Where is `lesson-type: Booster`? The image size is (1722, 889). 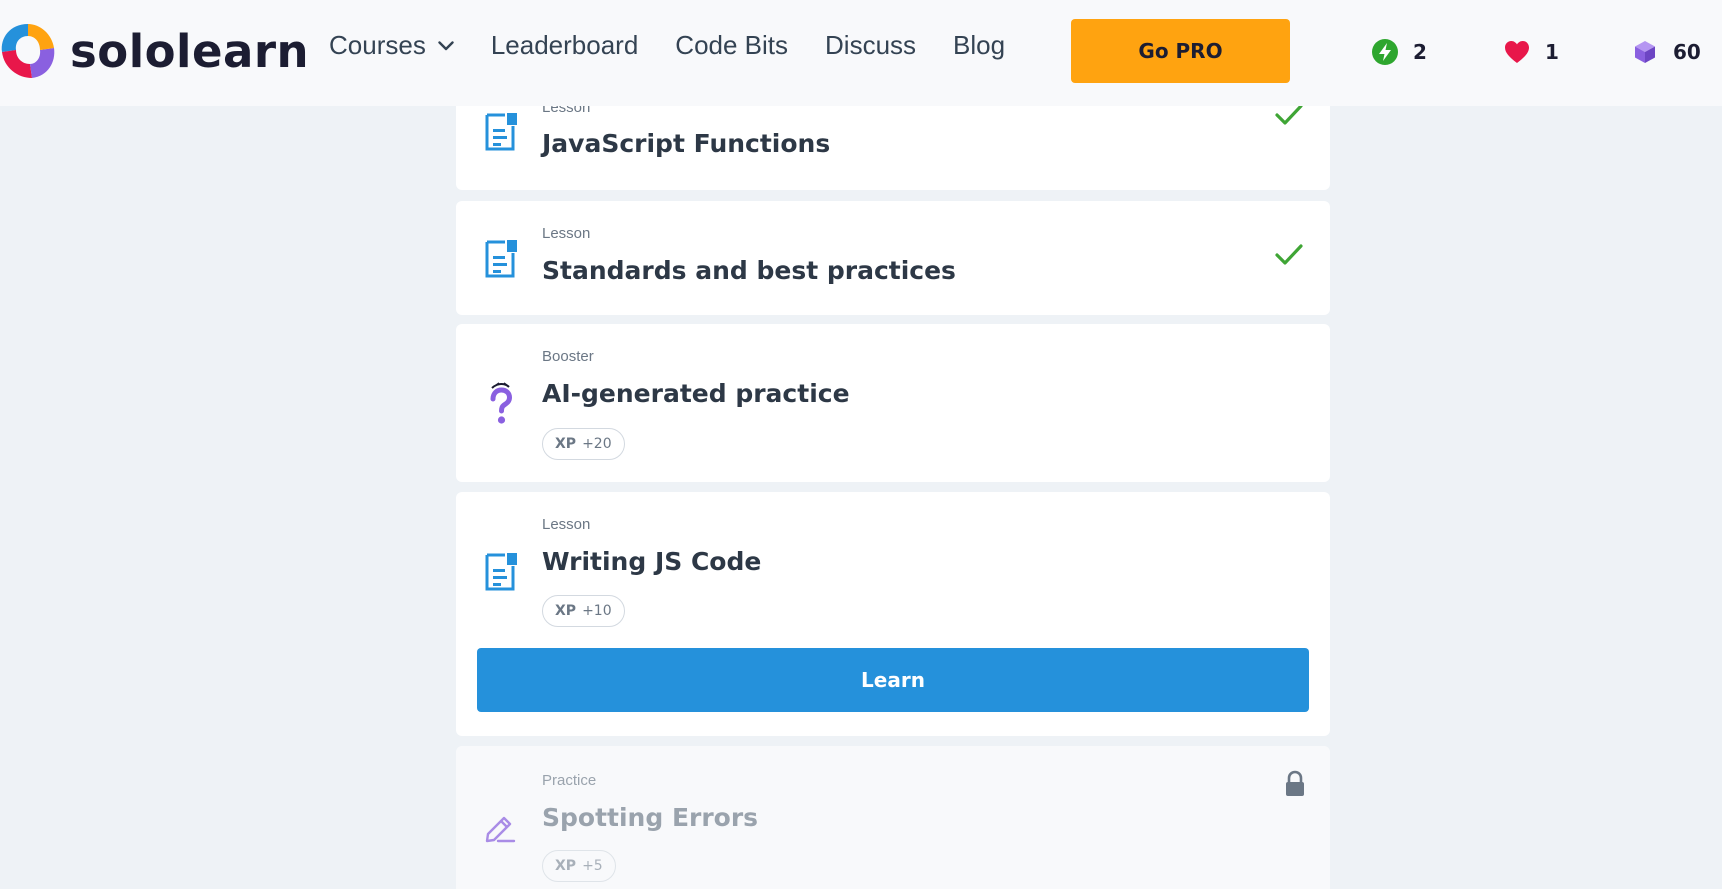 lesson-type: Booster is located at coordinates (568, 356).